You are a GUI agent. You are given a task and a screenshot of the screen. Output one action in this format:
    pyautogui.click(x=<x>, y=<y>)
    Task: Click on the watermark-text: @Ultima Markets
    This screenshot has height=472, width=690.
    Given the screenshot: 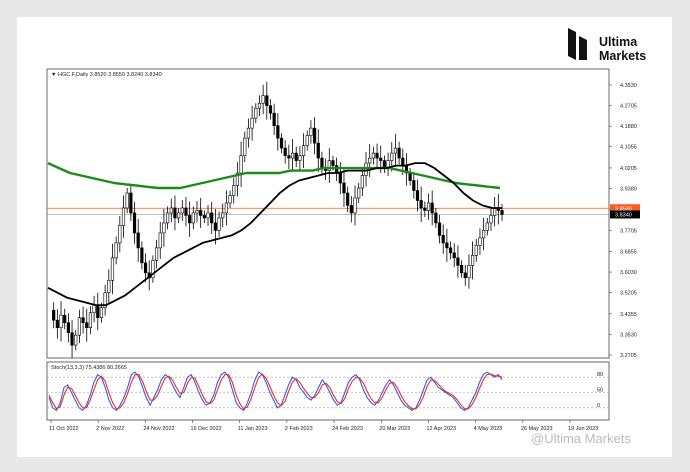 What is the action you would take?
    pyautogui.click(x=581, y=438)
    